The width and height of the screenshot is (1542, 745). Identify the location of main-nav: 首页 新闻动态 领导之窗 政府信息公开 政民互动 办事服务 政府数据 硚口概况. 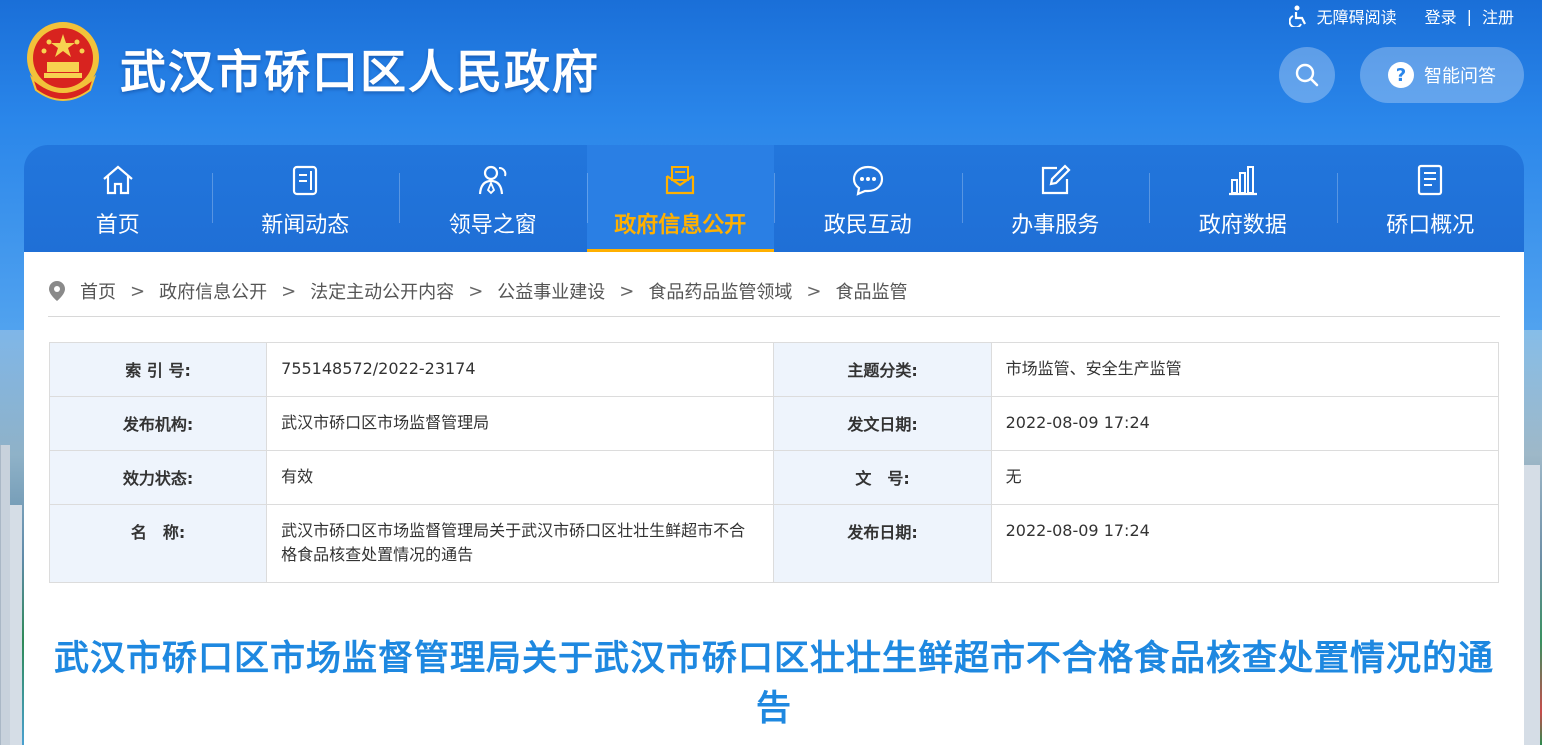
(774, 198).